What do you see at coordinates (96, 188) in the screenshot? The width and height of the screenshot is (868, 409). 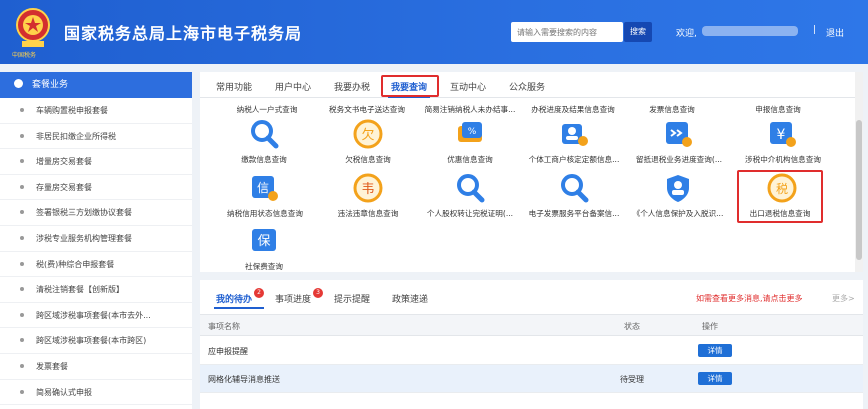 I see `sidebar-item: 存量房交易套餐` at bounding box center [96, 188].